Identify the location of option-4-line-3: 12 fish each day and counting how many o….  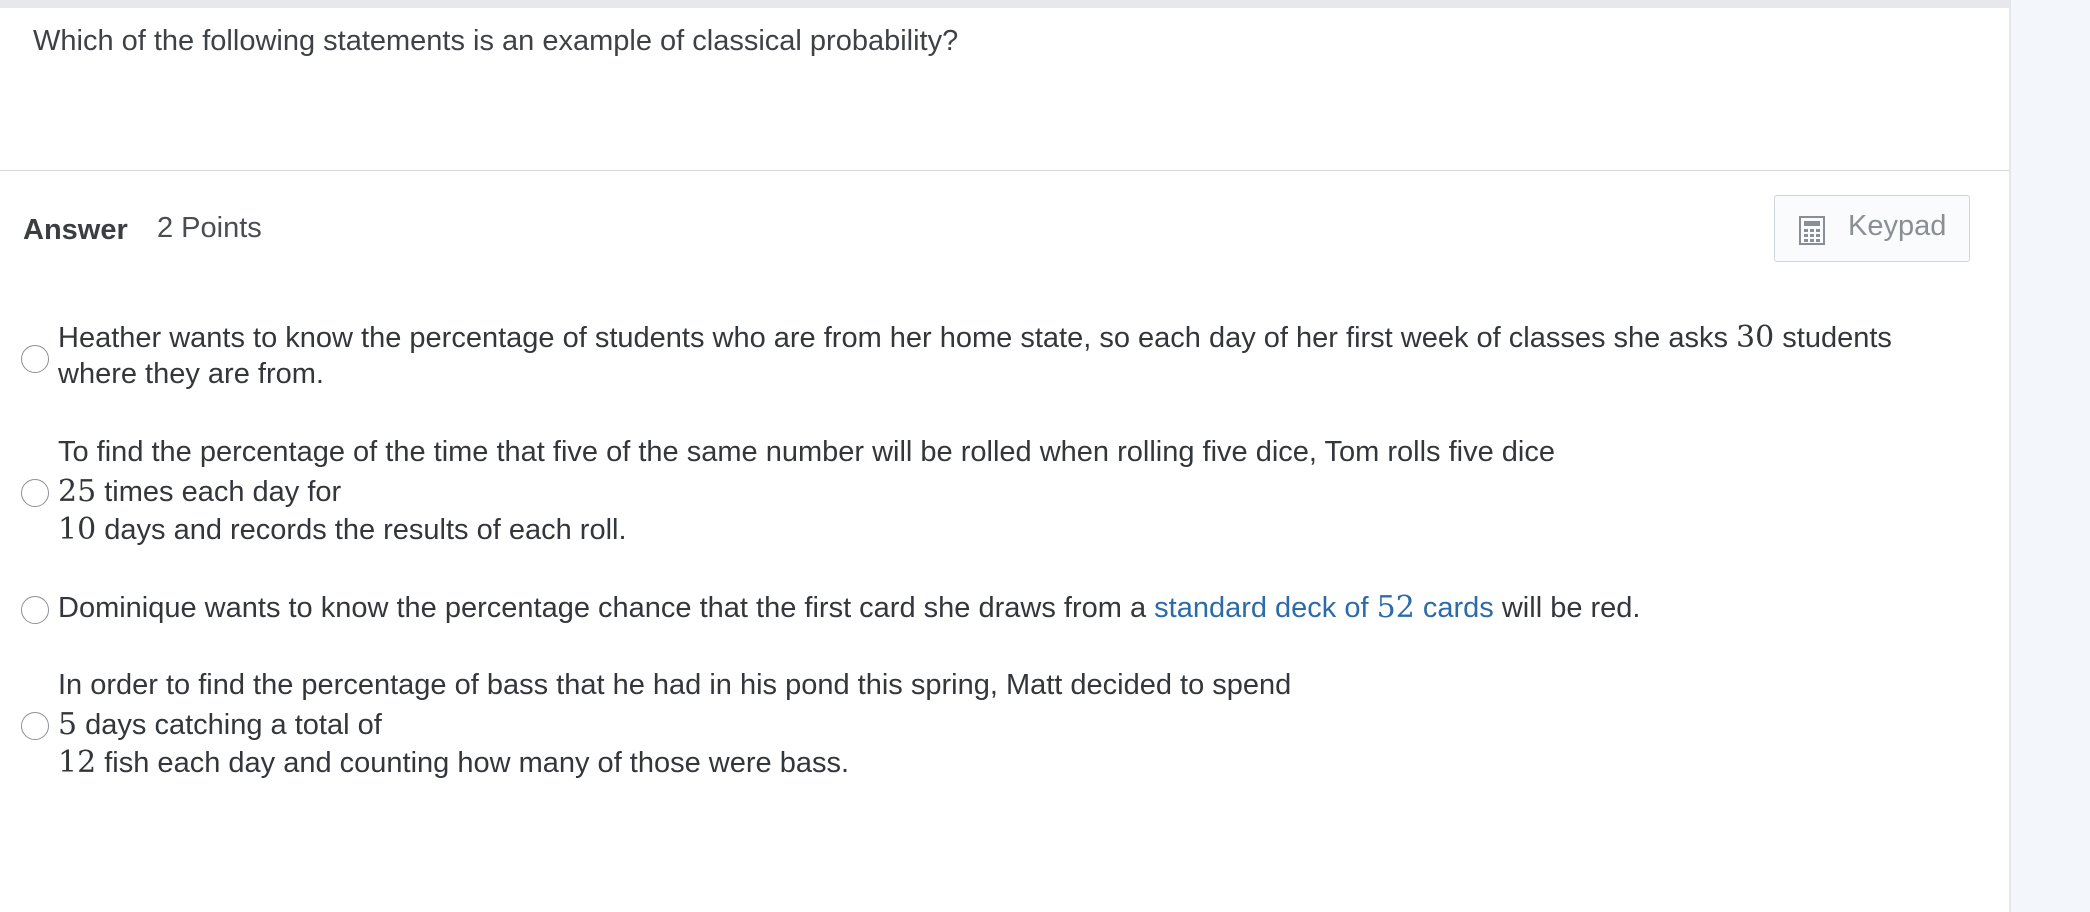
(454, 762).